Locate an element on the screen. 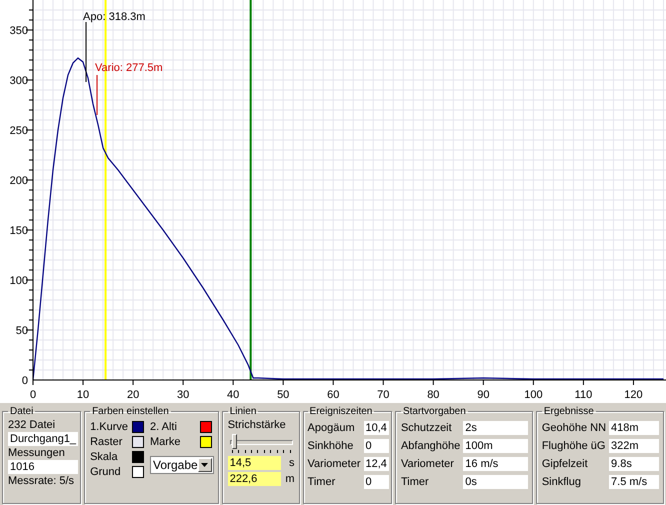  axis-label: 60 is located at coordinates (333, 395).